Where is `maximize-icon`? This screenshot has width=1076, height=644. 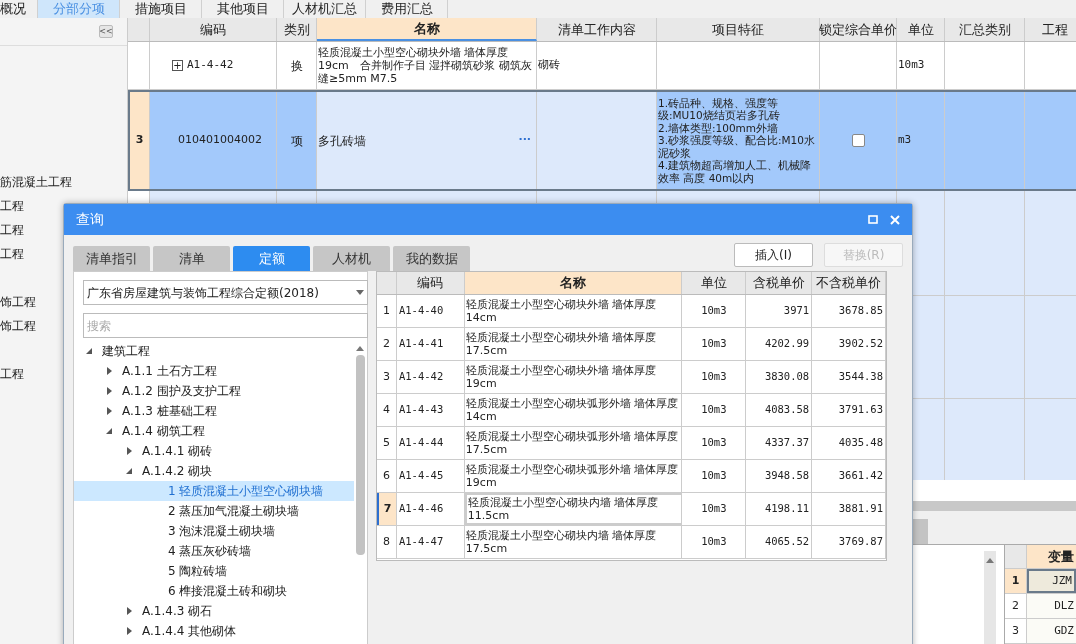
maximize-icon is located at coordinates (873, 219).